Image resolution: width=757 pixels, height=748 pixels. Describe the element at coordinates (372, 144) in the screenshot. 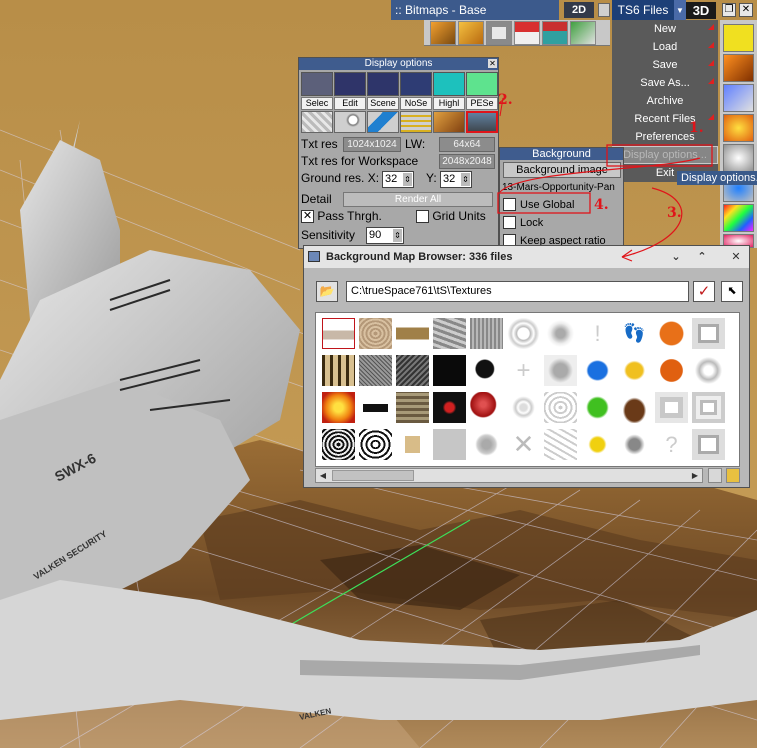

I see `txt-res-field: 1024x1024` at that location.